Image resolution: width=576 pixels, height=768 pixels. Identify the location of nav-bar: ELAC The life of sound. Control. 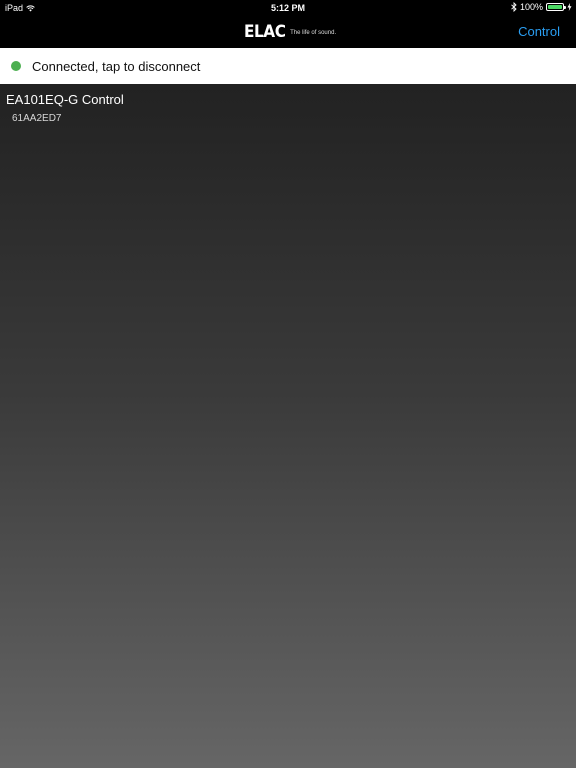
(288, 32).